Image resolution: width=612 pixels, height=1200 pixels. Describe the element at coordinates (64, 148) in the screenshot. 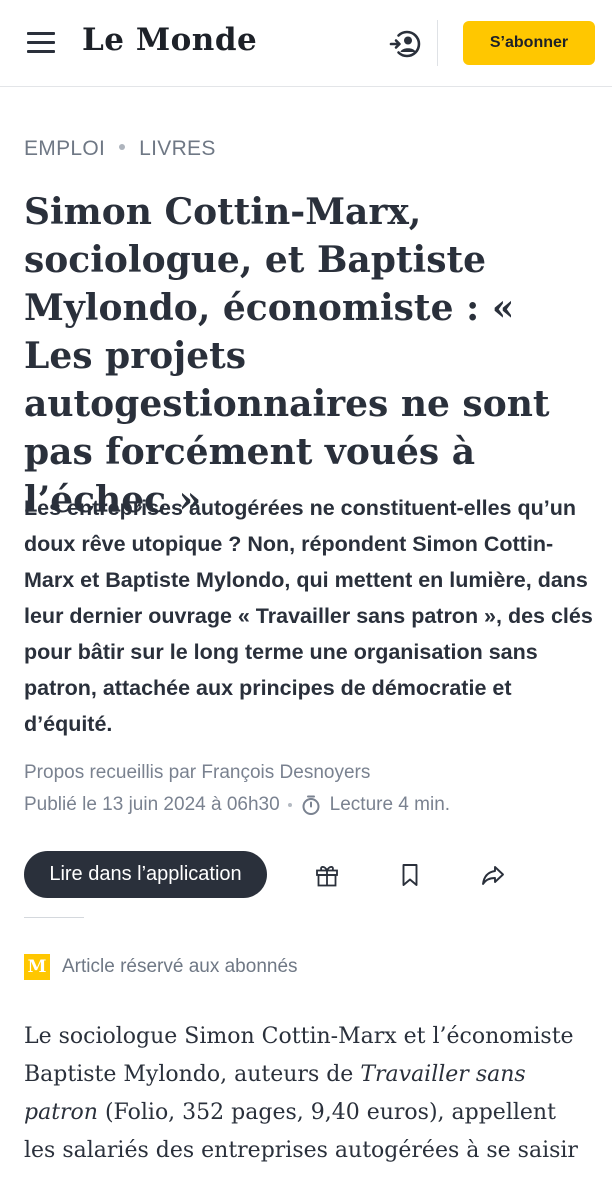

I see `kicker-section-emploi: EMPLOI` at that location.